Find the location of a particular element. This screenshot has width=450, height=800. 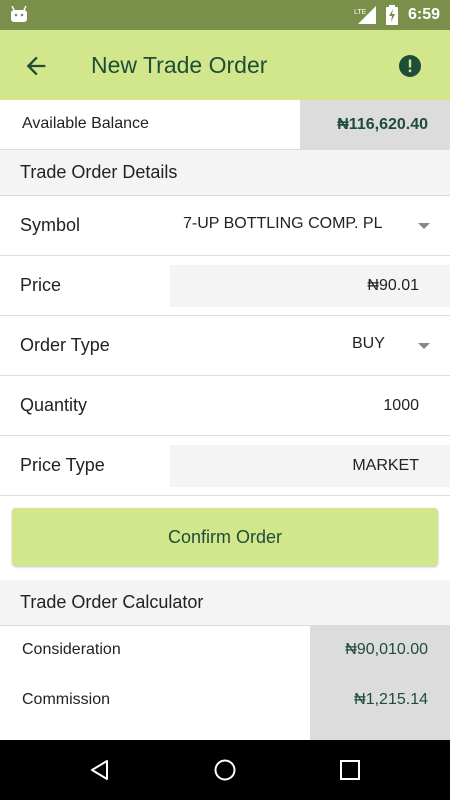

order-type-label: Order Type is located at coordinates (65, 345).